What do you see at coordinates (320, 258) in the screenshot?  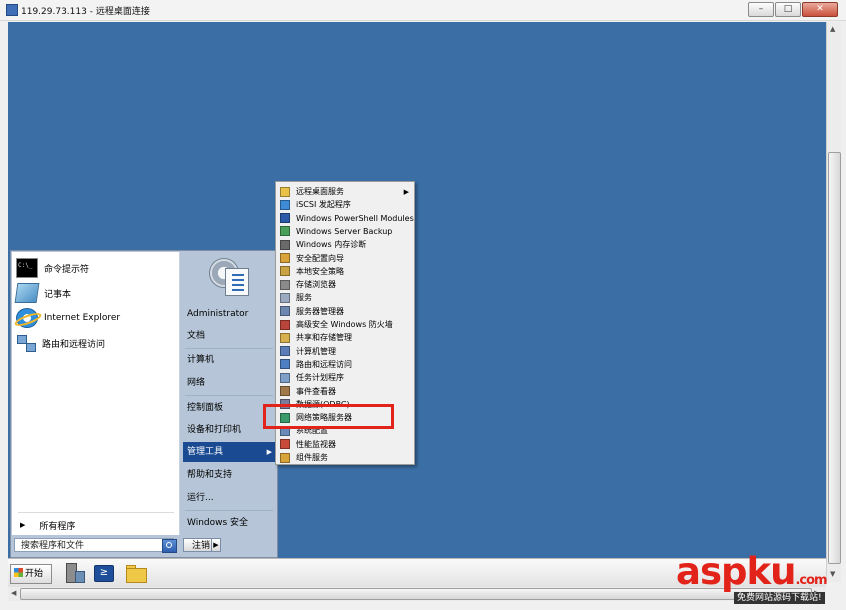 I see `admin-tool-label: 安全配置向导` at bounding box center [320, 258].